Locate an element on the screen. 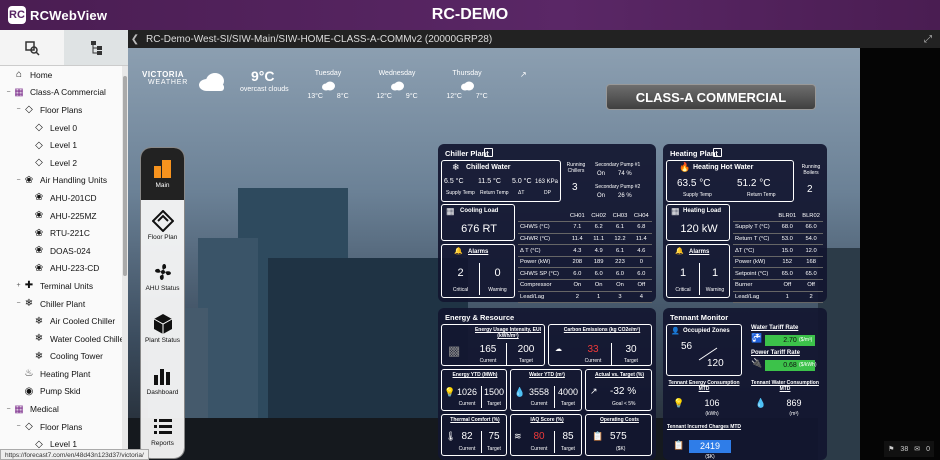  snowflake-icon: ❄ is located at coordinates (39, 339).